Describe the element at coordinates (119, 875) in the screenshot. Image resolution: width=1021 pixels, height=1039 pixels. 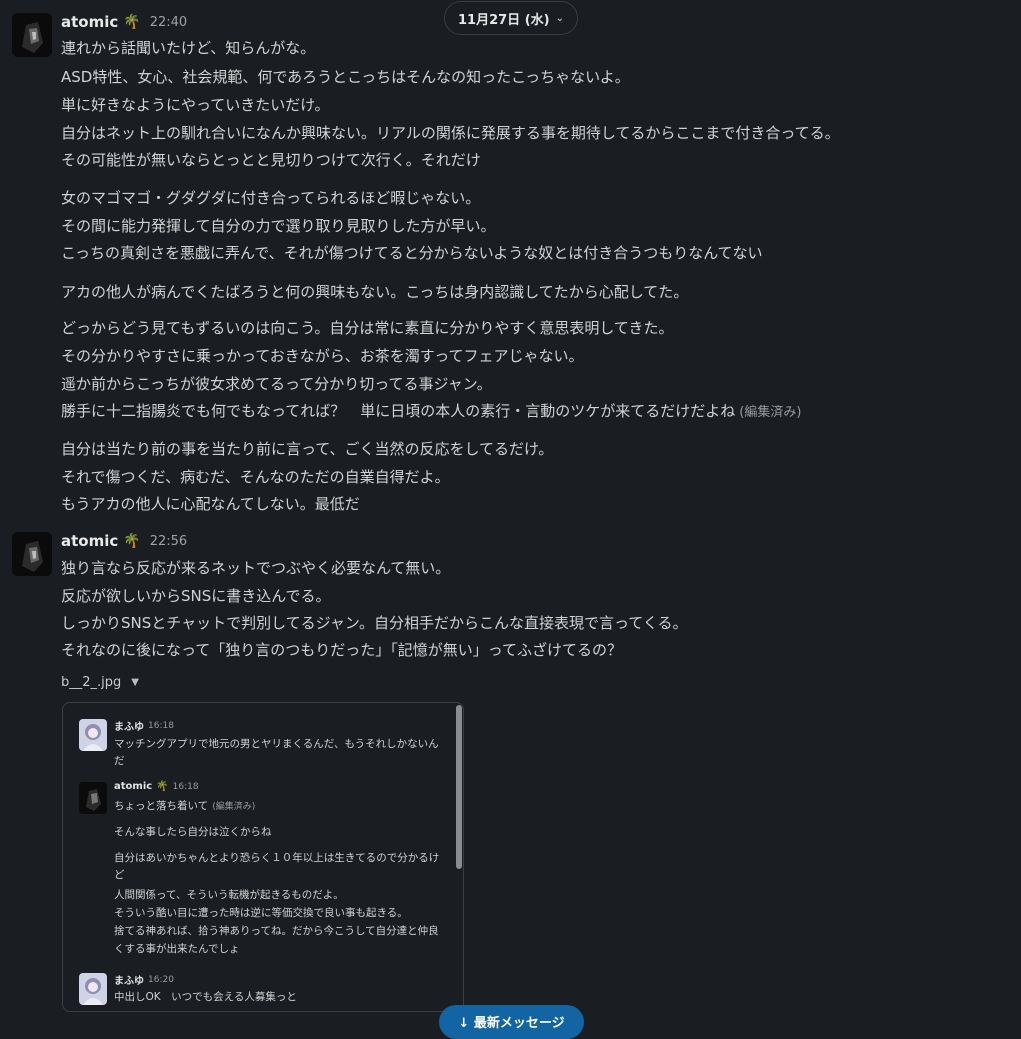
I see `message-line: ど` at that location.